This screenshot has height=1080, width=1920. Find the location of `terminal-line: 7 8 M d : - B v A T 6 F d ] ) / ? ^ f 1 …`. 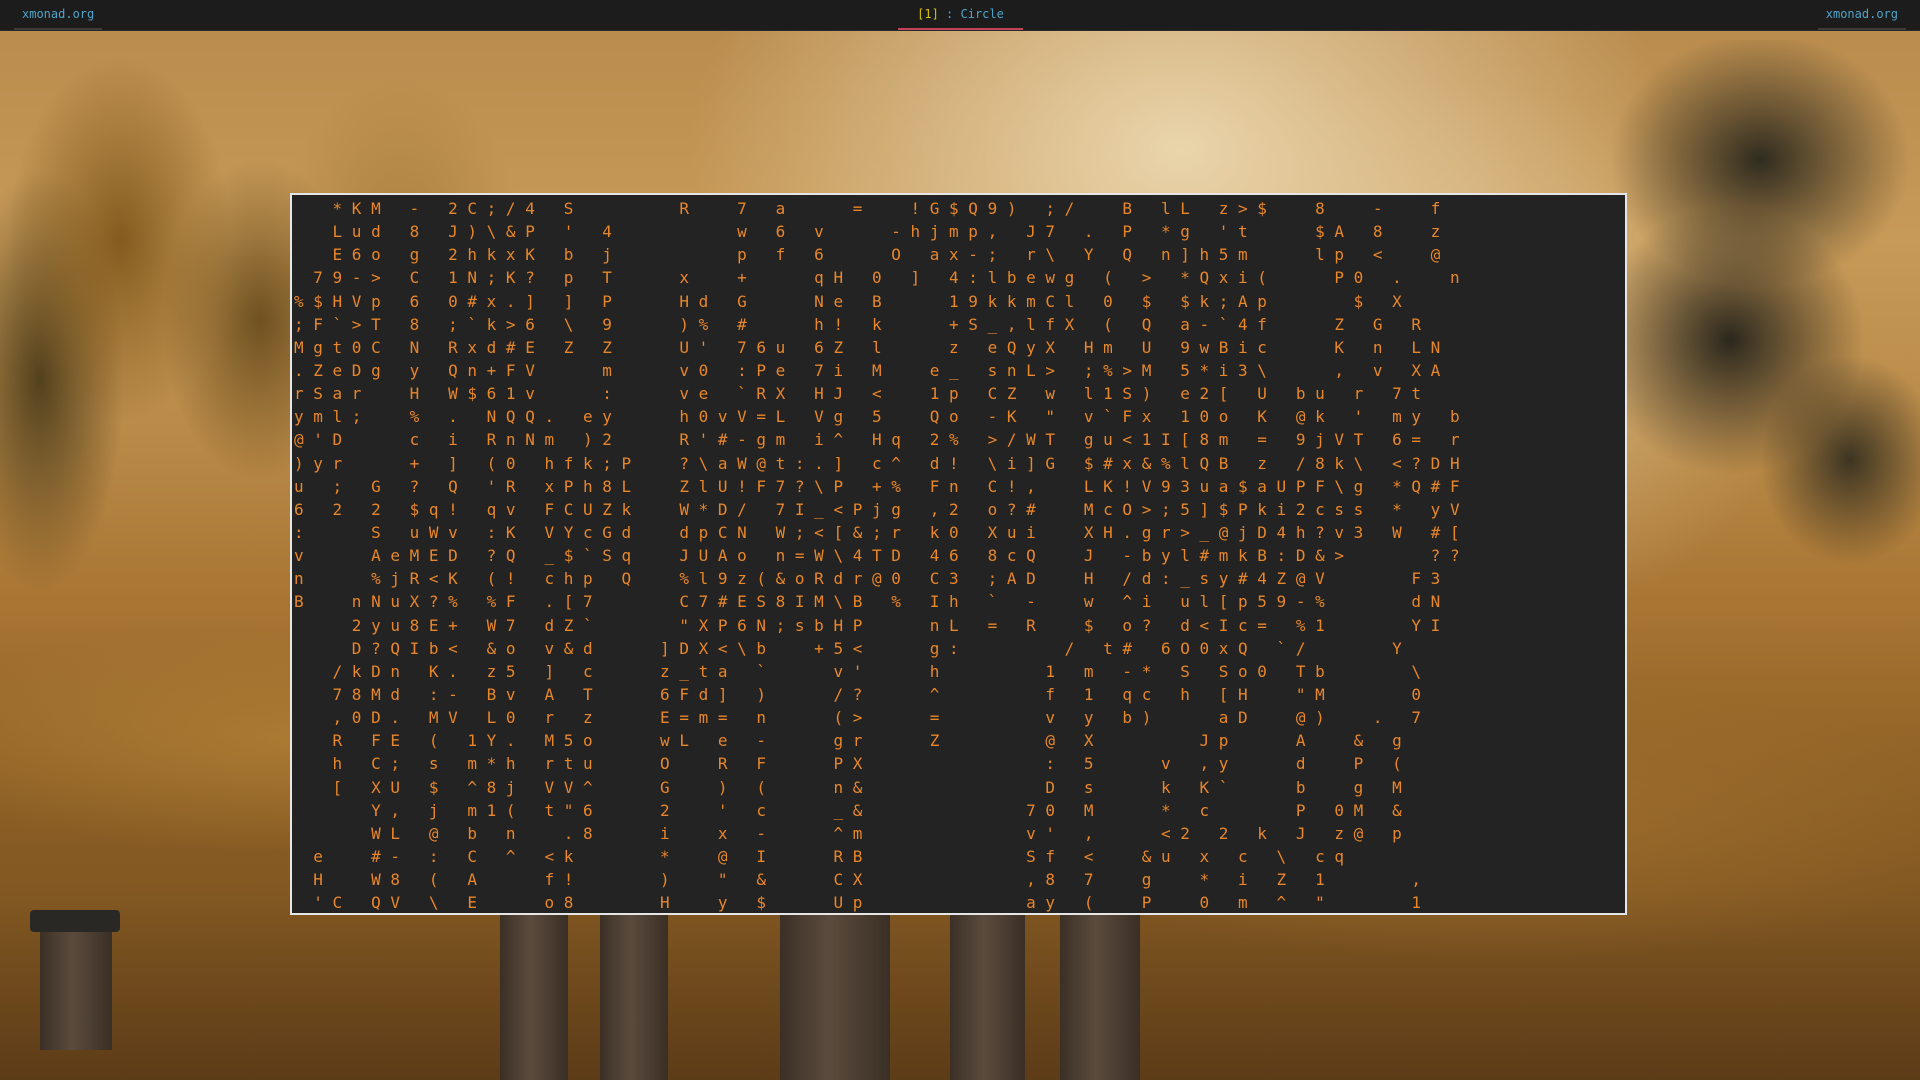

terminal-line: 7 8 M d : - B v A T 6 F d ] ) / ? ^ f 1 … is located at coordinates (867, 694).